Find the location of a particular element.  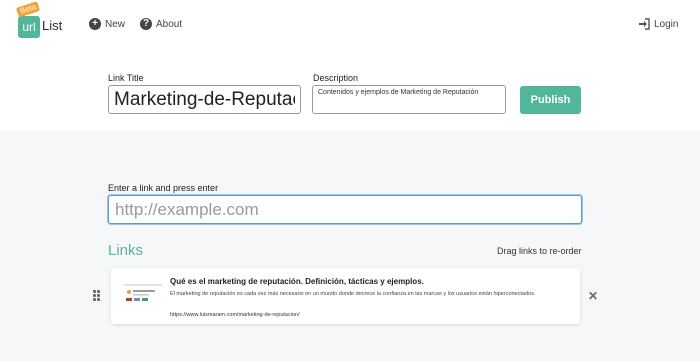

logo-url-badge: url is located at coordinates (29, 27).